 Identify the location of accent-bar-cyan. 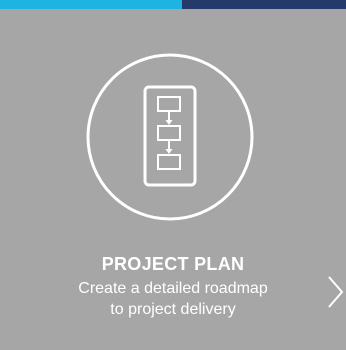
(91, 4).